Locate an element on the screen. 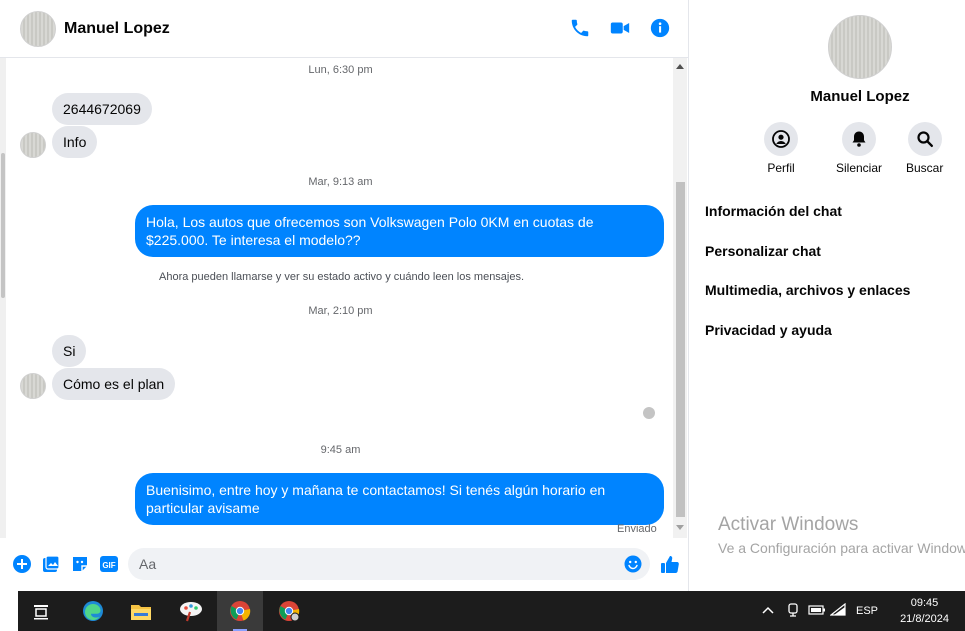  message-scrollbar is located at coordinates (680, 298).